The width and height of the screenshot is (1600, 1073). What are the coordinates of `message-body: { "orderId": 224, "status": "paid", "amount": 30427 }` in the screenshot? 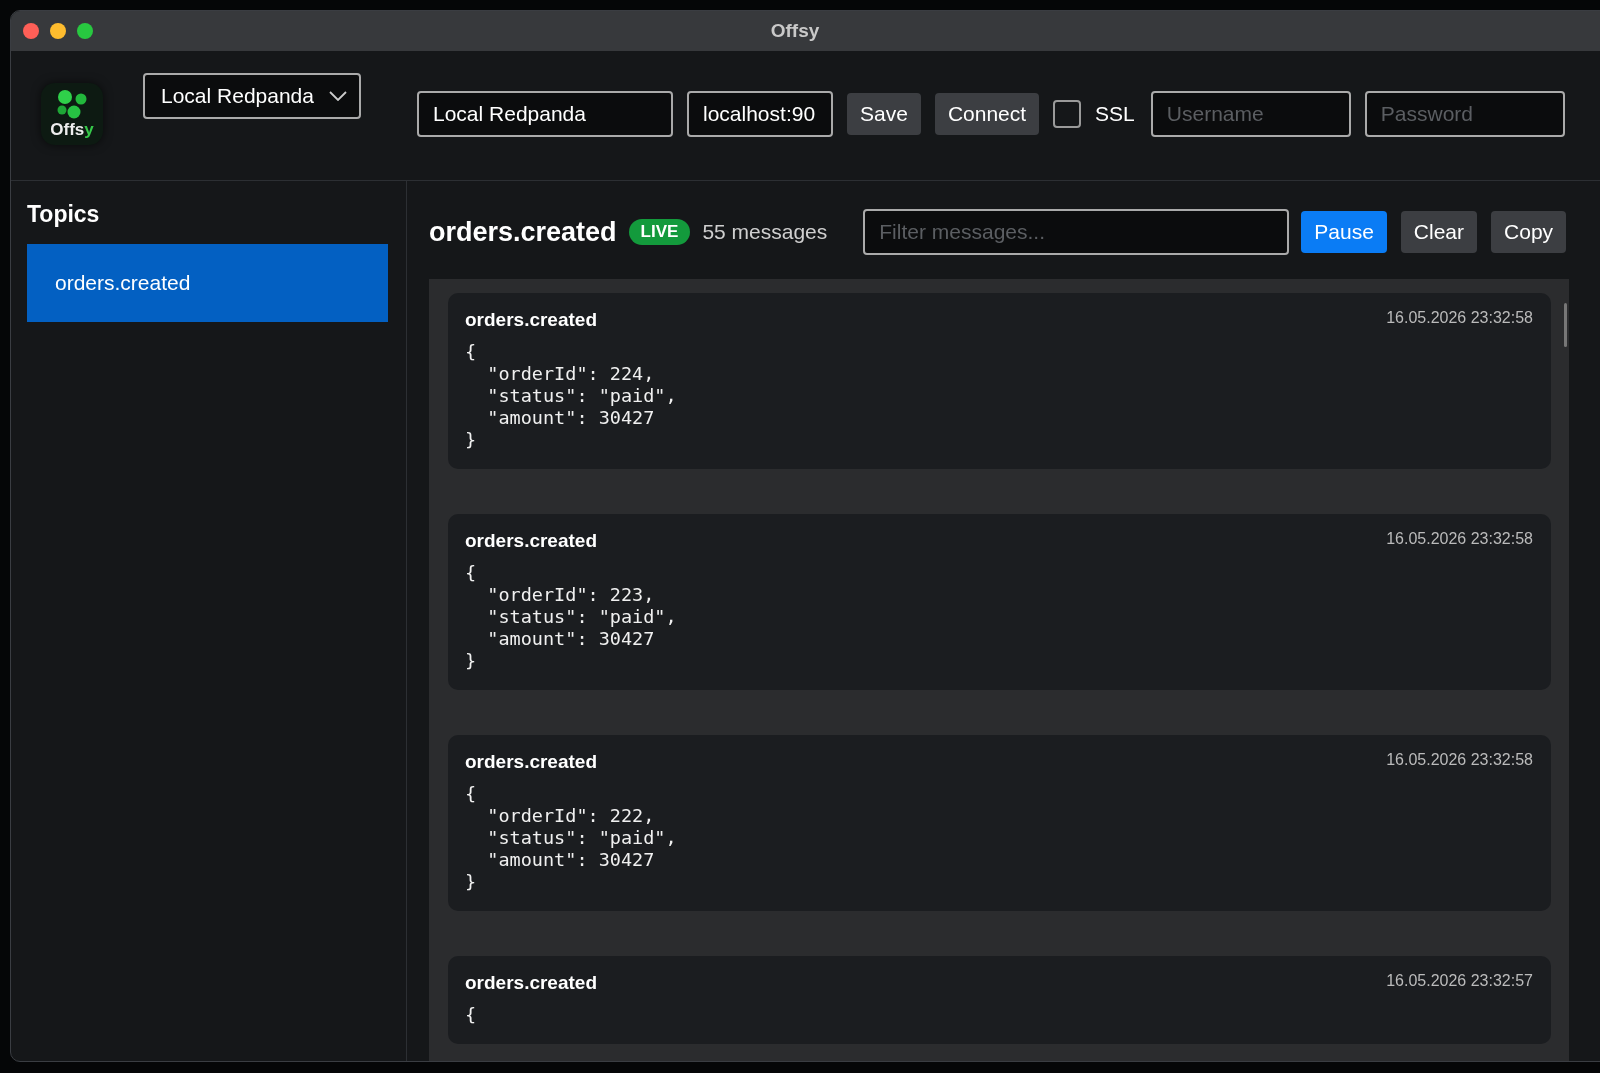 It's located at (571, 396).